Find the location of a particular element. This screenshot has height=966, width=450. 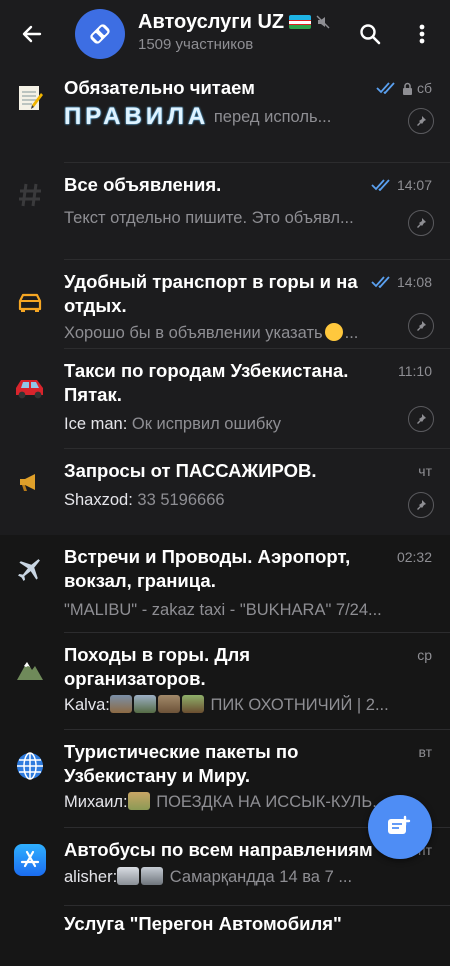

lock-icon is located at coordinates (407, 88).